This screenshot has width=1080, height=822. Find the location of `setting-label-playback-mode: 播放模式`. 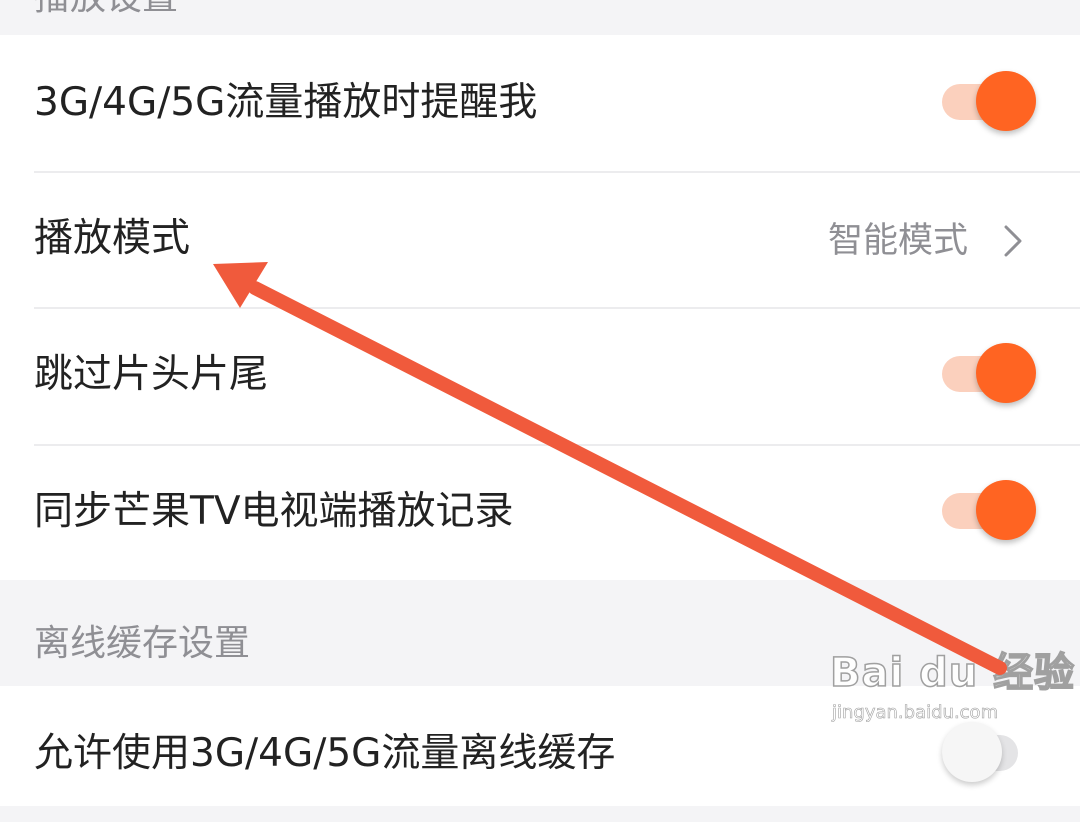

setting-label-playback-mode: 播放模式 is located at coordinates (112, 238).